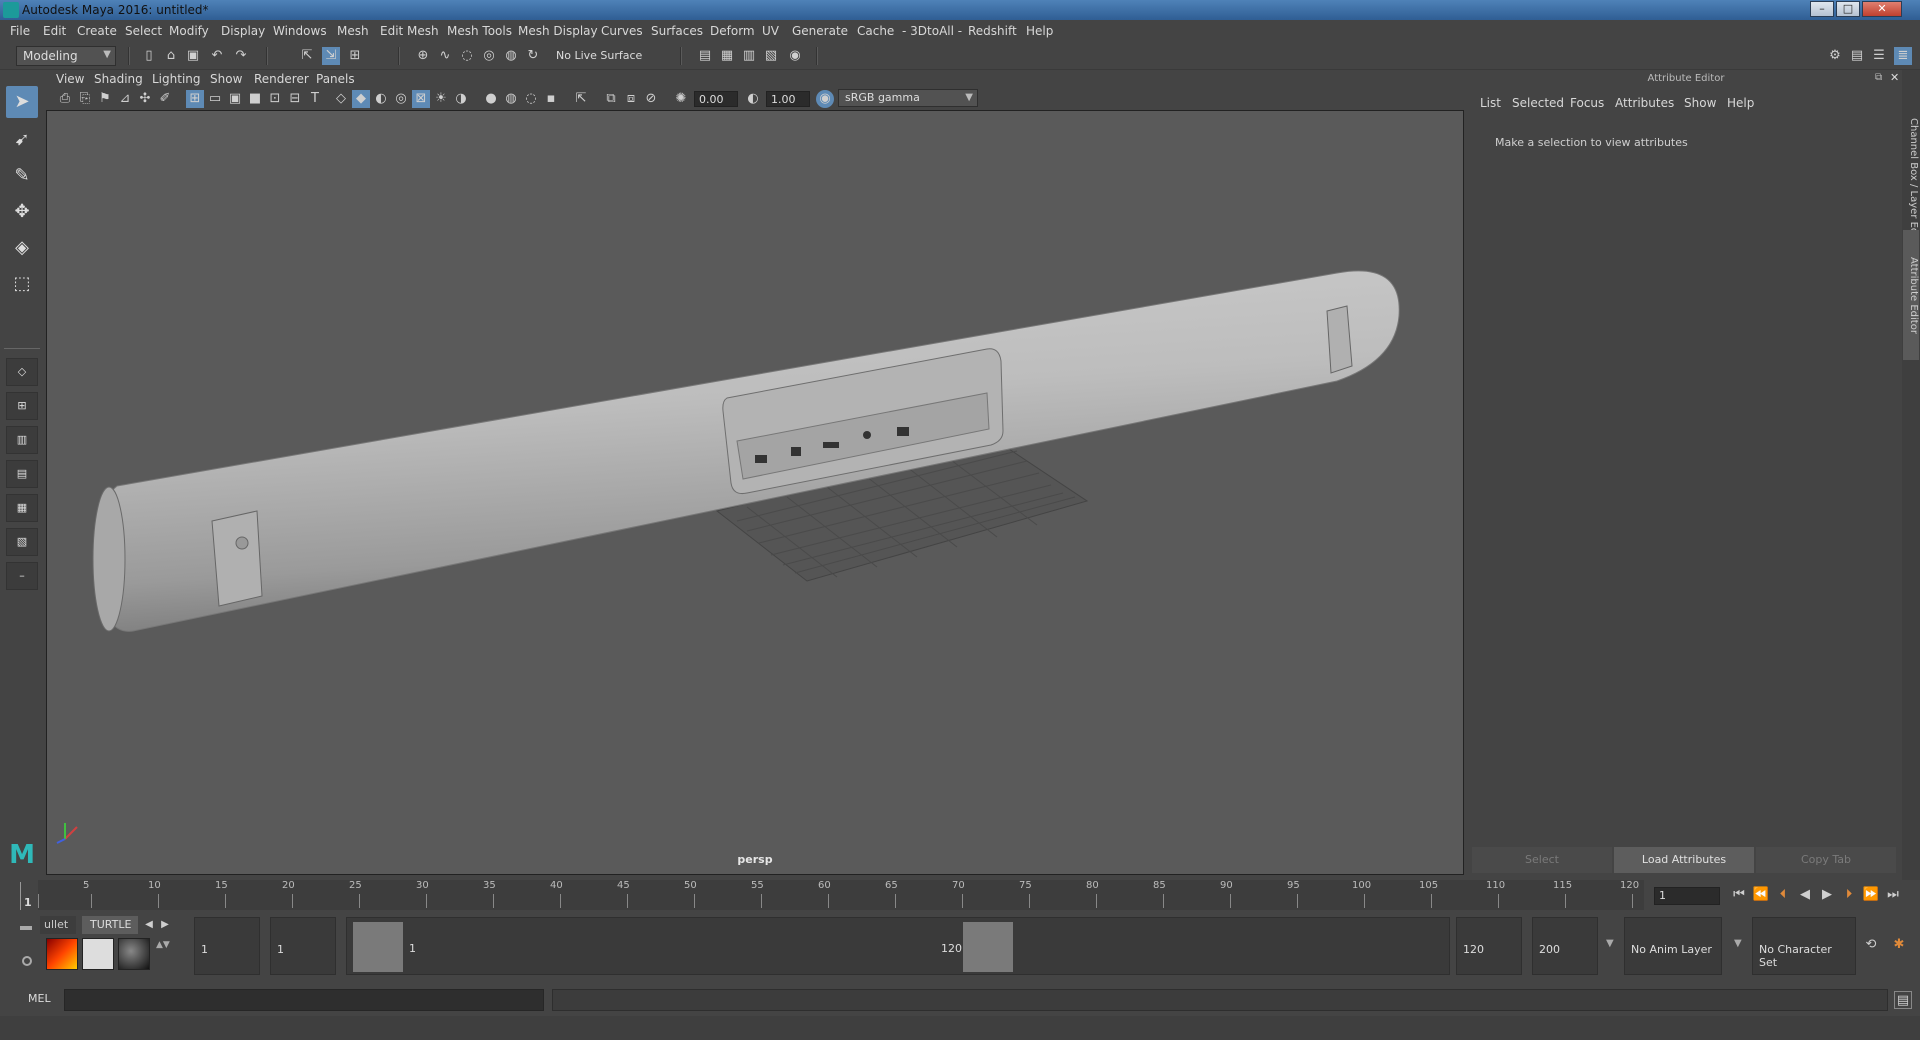 This screenshot has height=1040, width=1920. I want to click on depth-of-field-icon: ▪, so click(551, 99).